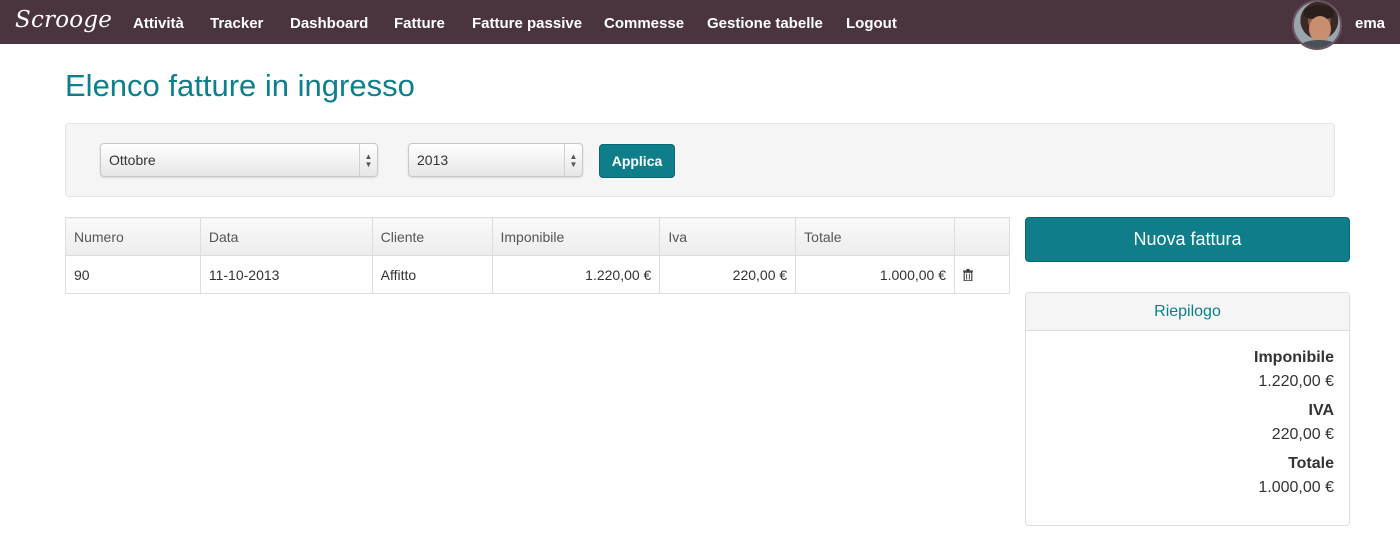  I want to click on summary-iva-value: 220,00 €, so click(1302, 434).